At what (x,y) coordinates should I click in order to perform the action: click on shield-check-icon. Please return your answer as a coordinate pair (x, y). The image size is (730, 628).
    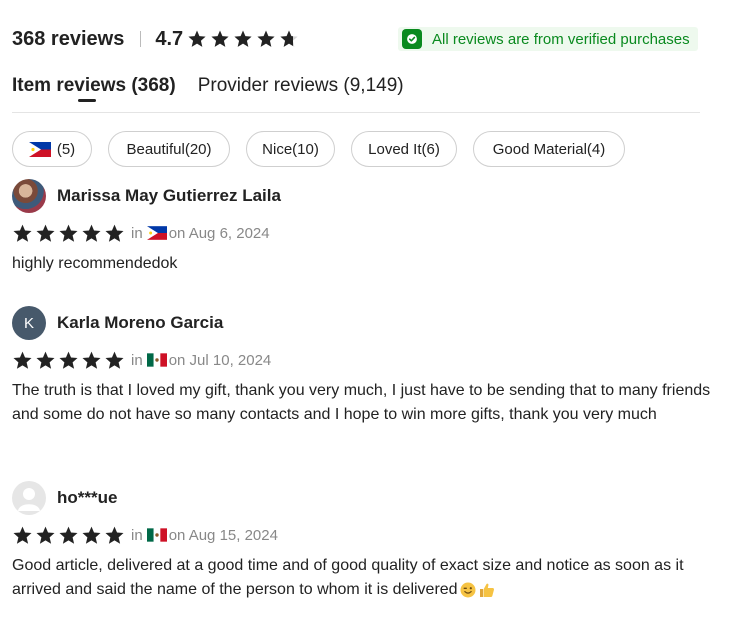
    Looking at the image, I should click on (412, 39).